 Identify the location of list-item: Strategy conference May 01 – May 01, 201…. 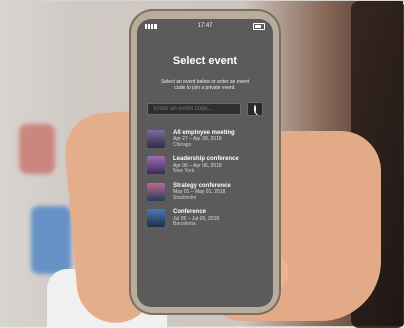
(205, 192).